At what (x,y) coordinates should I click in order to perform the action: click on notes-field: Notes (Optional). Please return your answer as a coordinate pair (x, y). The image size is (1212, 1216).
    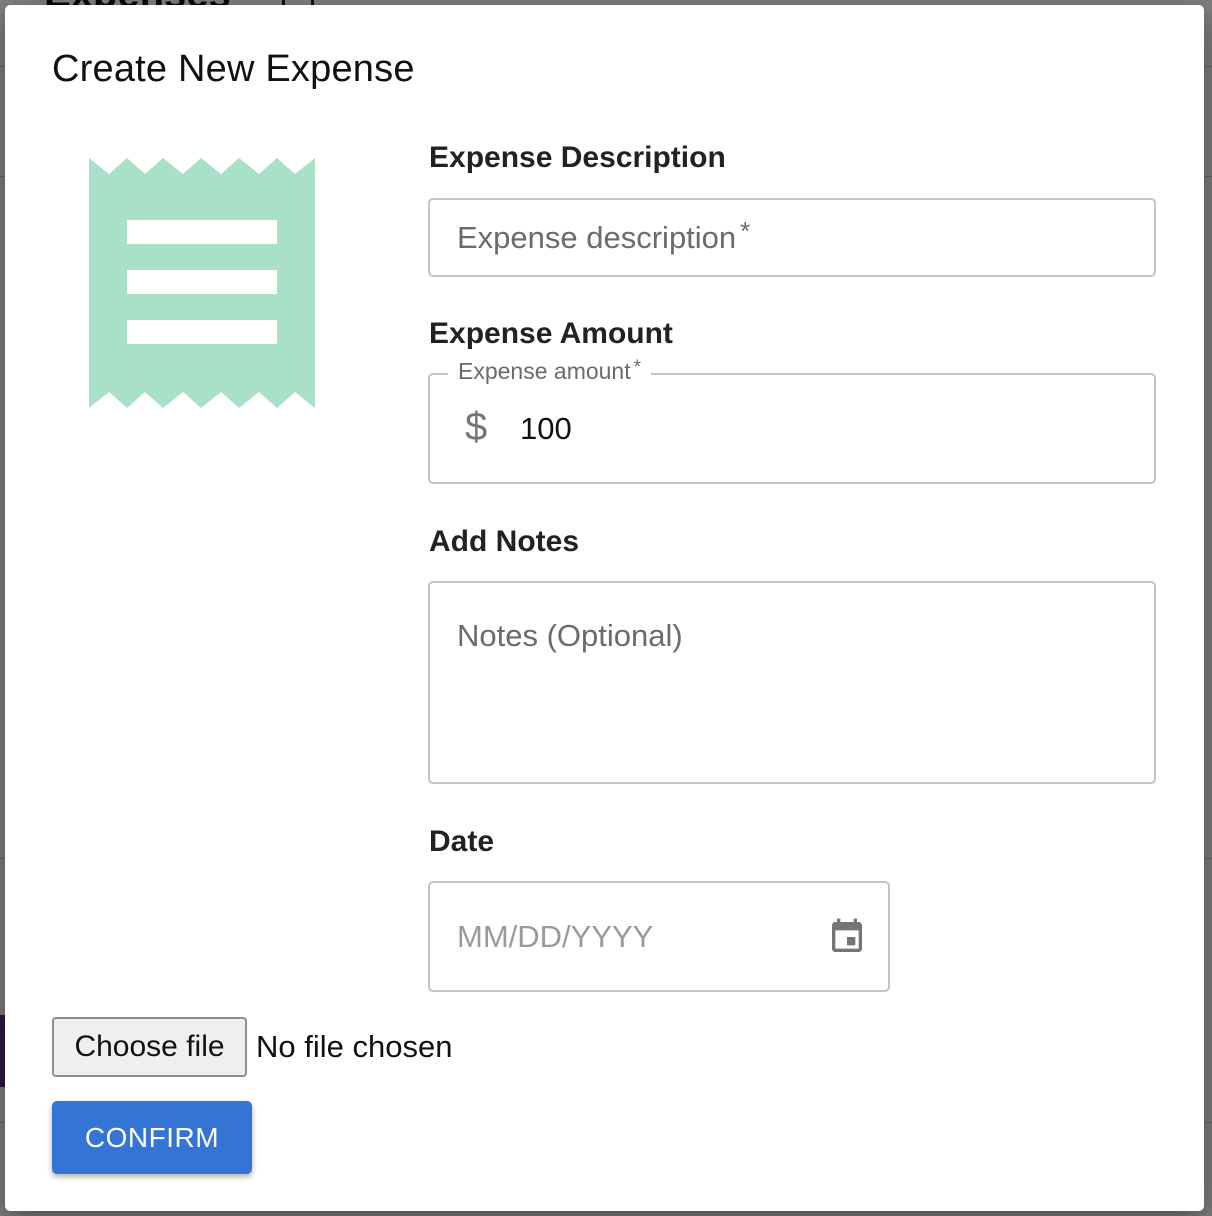
    Looking at the image, I should click on (792, 682).